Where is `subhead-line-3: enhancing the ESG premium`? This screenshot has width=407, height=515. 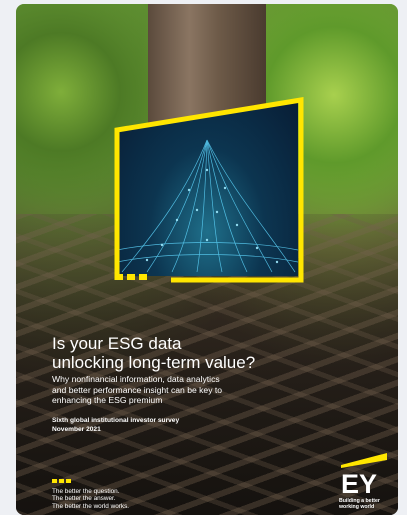
subhead-line-3: enhancing the ESG premium is located at coordinates (107, 400).